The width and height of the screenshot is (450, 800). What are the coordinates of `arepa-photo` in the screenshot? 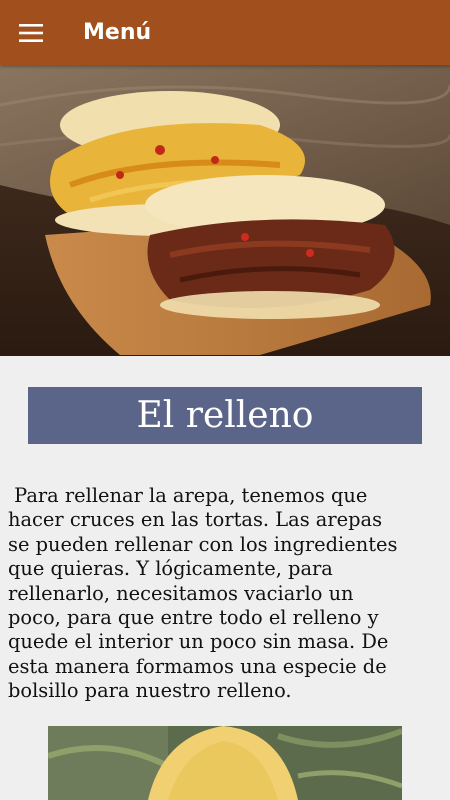 It's located at (225, 763).